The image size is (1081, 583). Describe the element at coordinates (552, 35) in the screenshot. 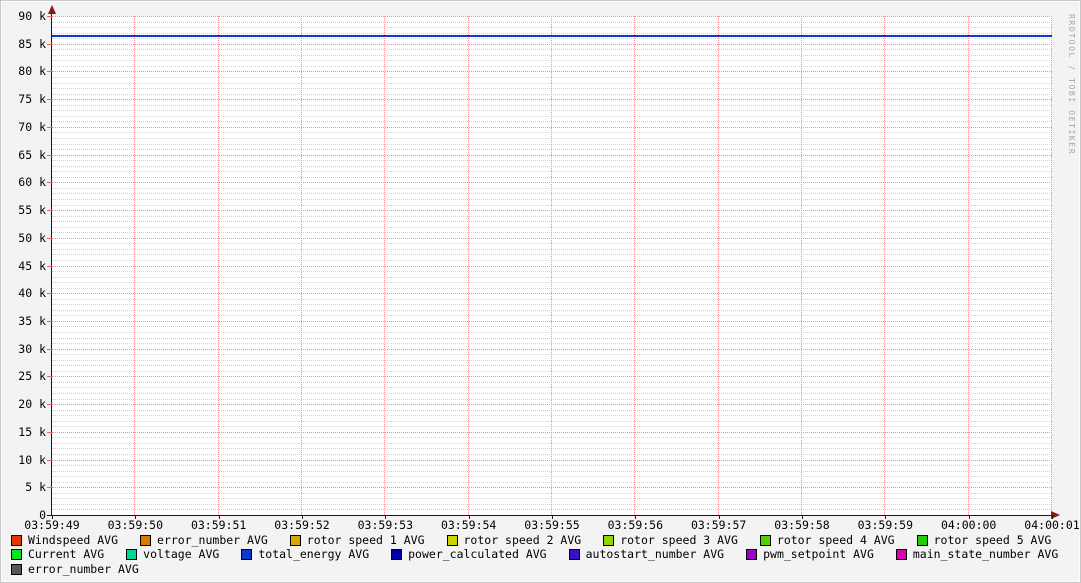

I see `series-line` at that location.